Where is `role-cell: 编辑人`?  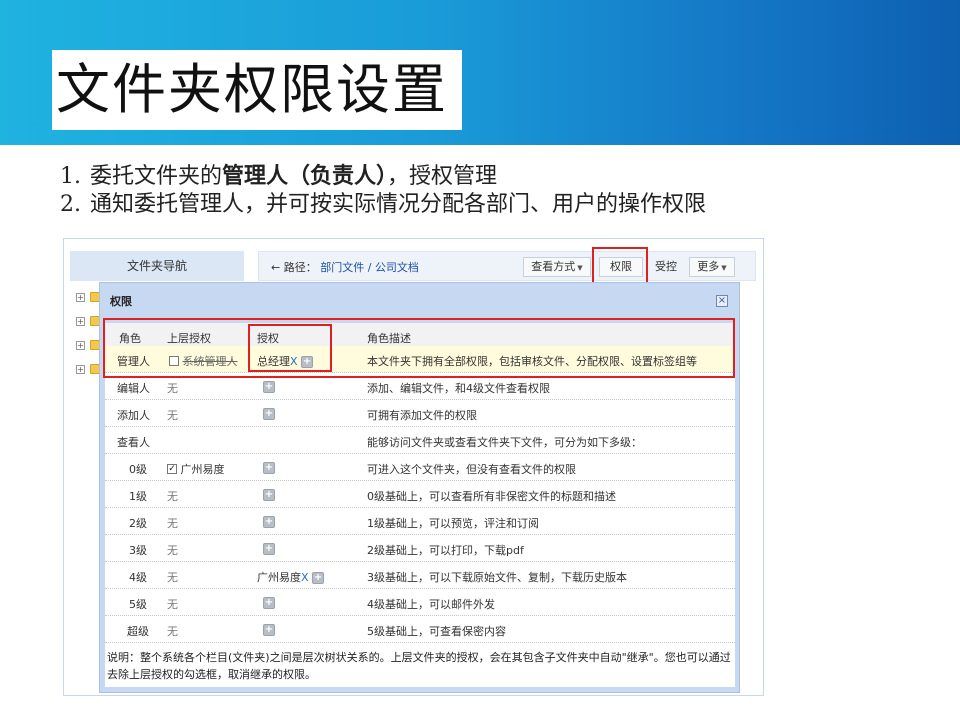
role-cell: 编辑人 is located at coordinates (133, 388).